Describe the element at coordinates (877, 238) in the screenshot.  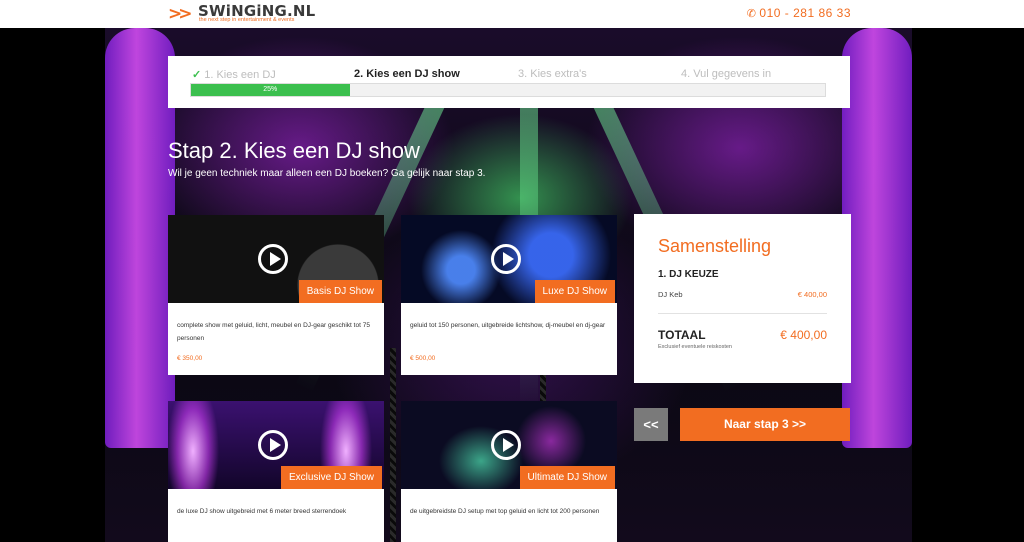
I see `background-light-pillar-right` at that location.